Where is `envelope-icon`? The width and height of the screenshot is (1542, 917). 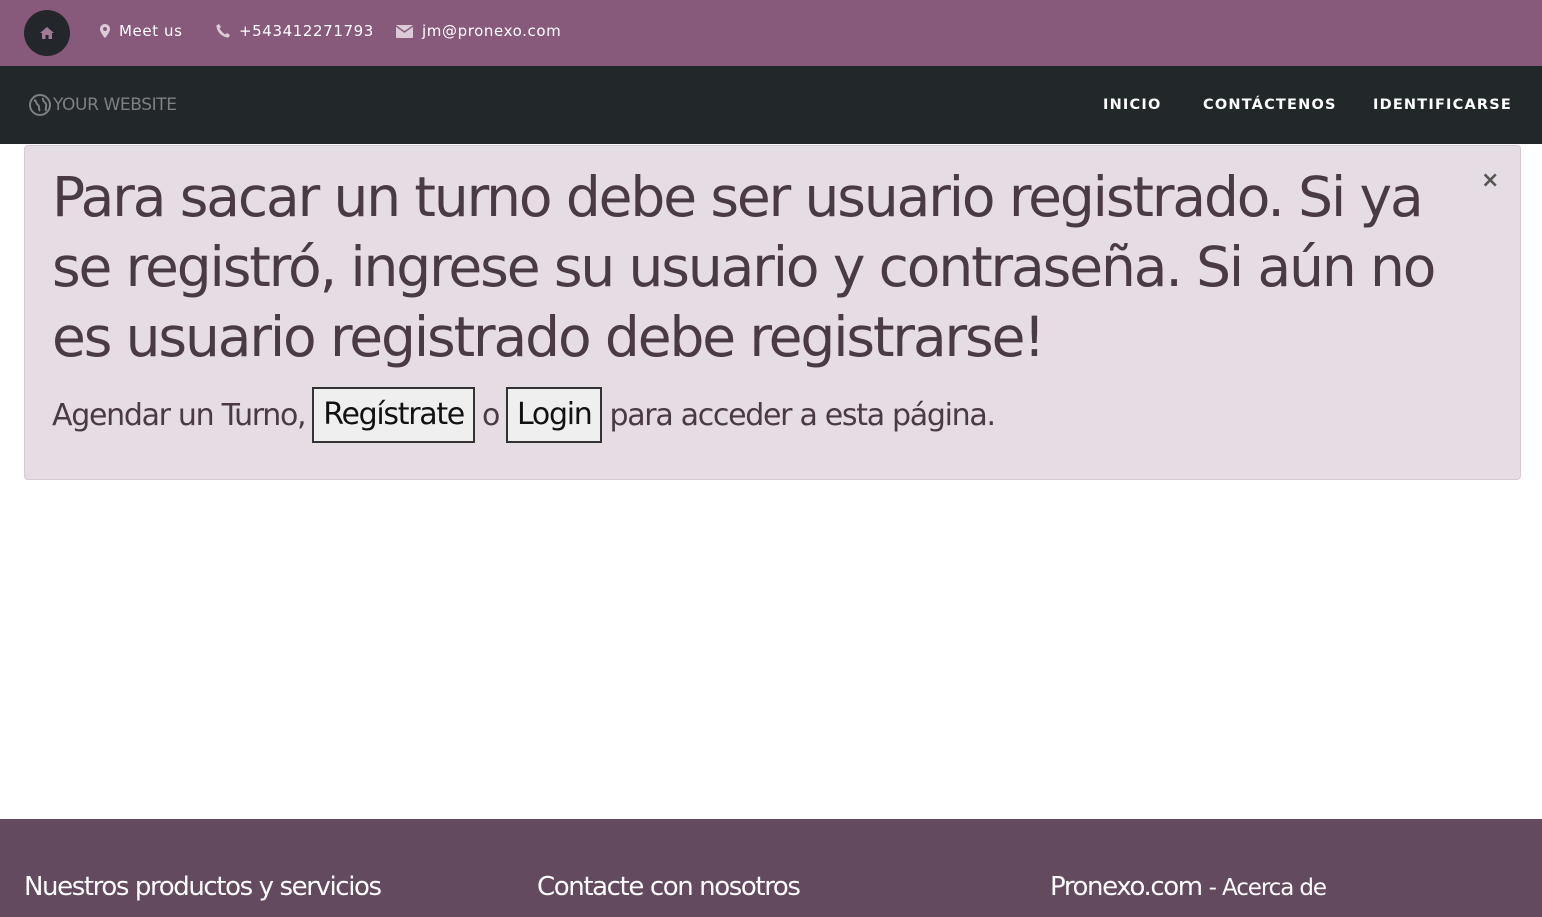
envelope-icon is located at coordinates (404, 31).